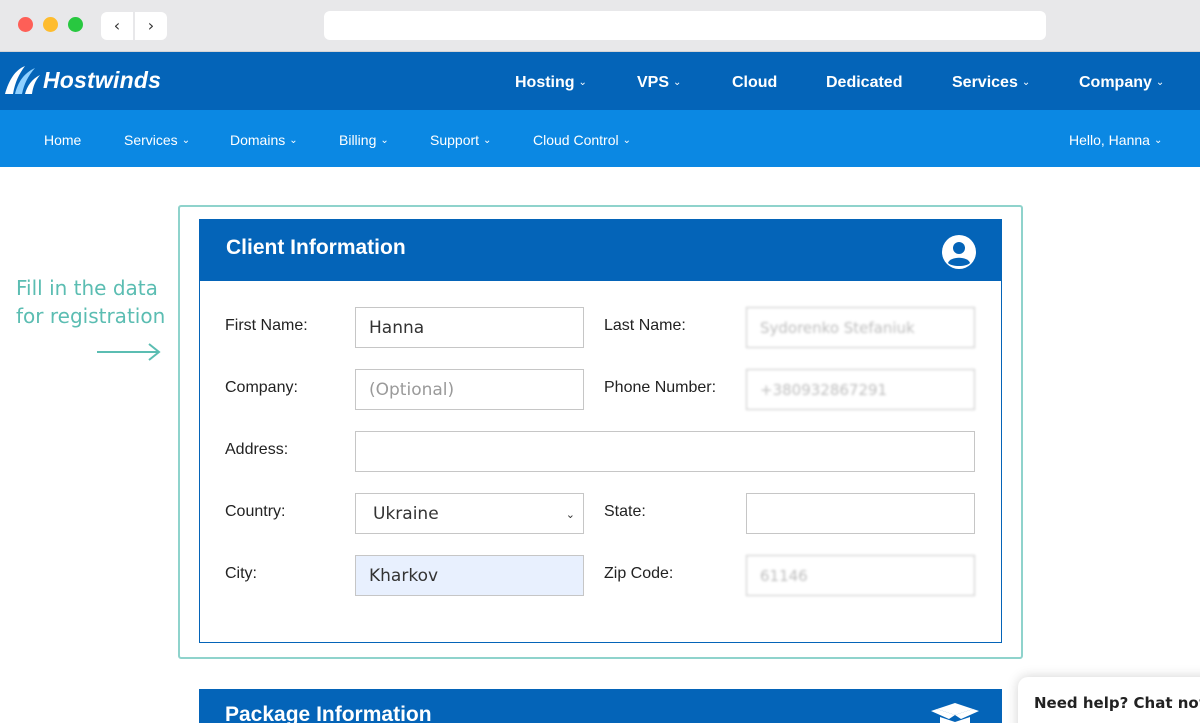  I want to click on nav-services: Services ⌄, so click(991, 81).